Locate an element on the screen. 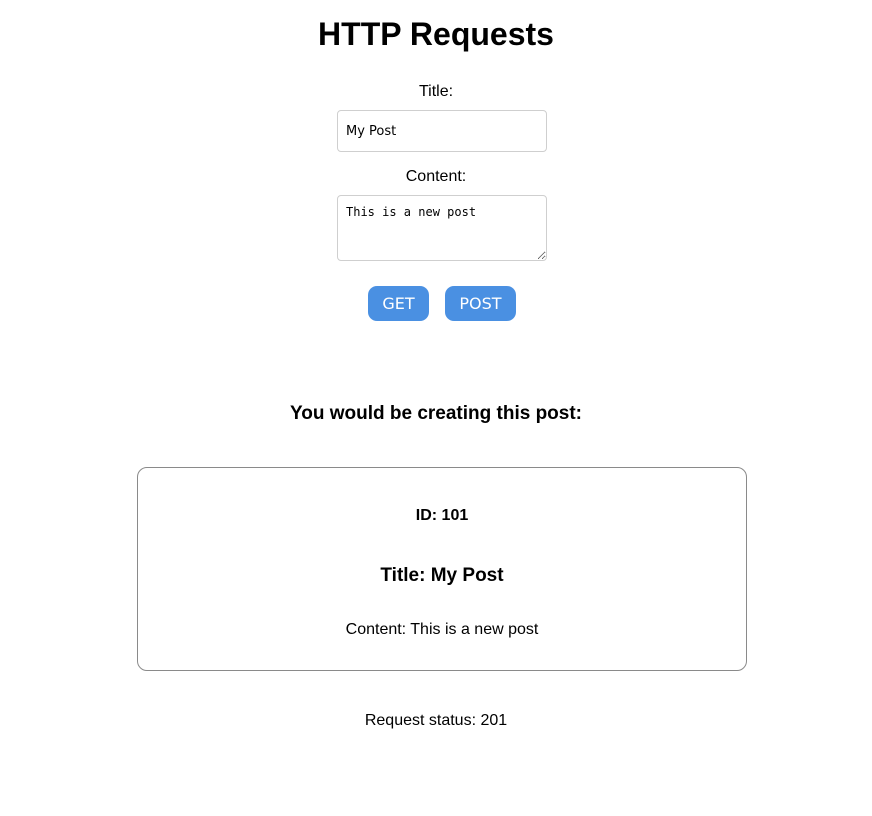 This screenshot has height=816, width=872. post-id: ID: 101 is located at coordinates (442, 515).